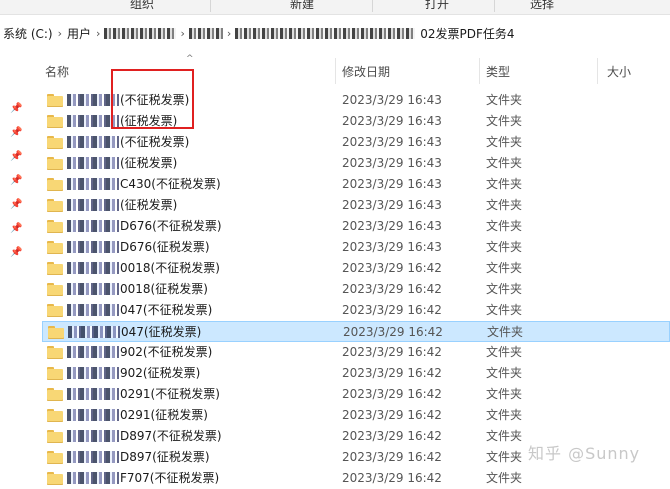 The height and width of the screenshot is (489, 670). What do you see at coordinates (134, 332) in the screenshot?
I see `file-name: 047(征税发票)` at bounding box center [134, 332].